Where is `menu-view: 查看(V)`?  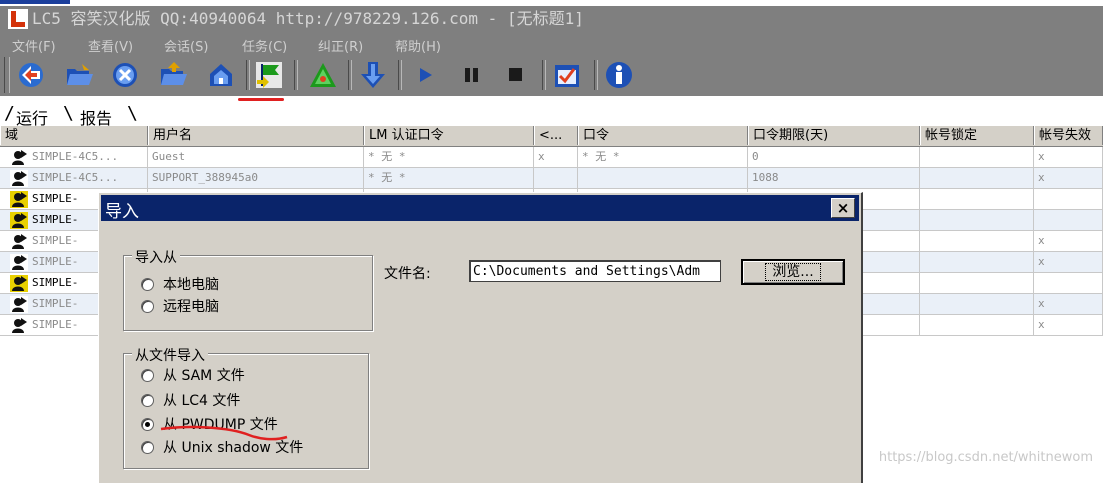
menu-view: 查看(V) is located at coordinates (110, 45).